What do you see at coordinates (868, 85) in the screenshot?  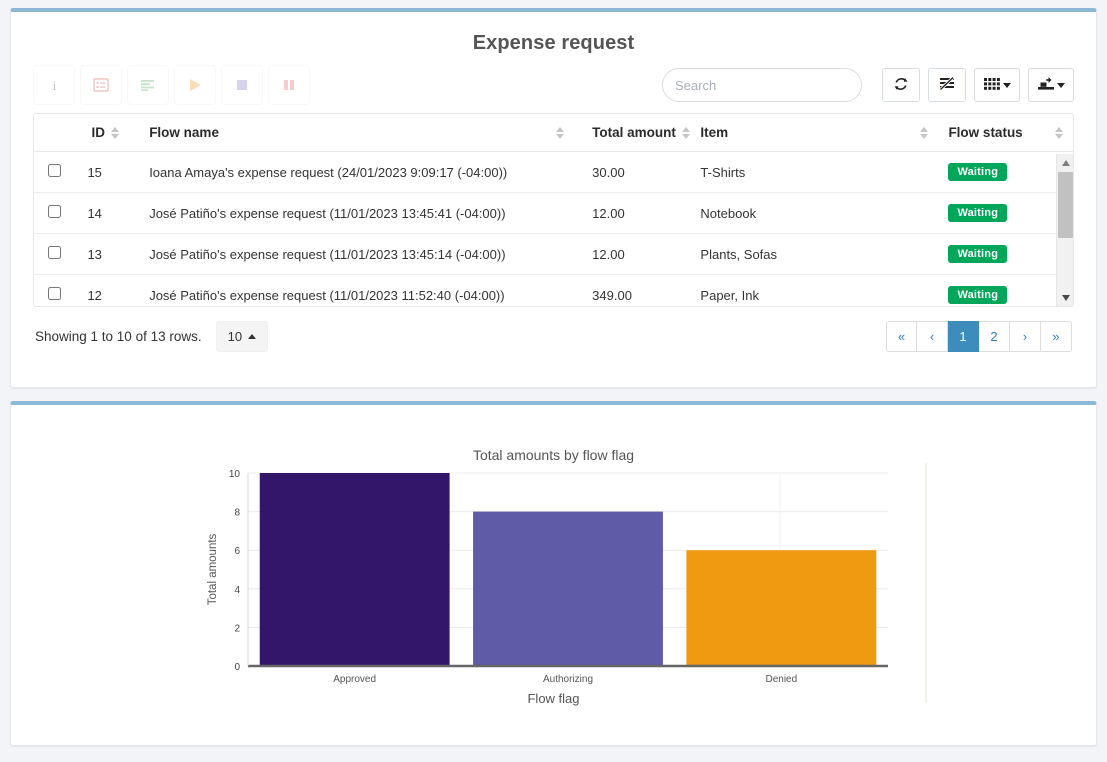 I see `toolbar-right-group` at bounding box center [868, 85].